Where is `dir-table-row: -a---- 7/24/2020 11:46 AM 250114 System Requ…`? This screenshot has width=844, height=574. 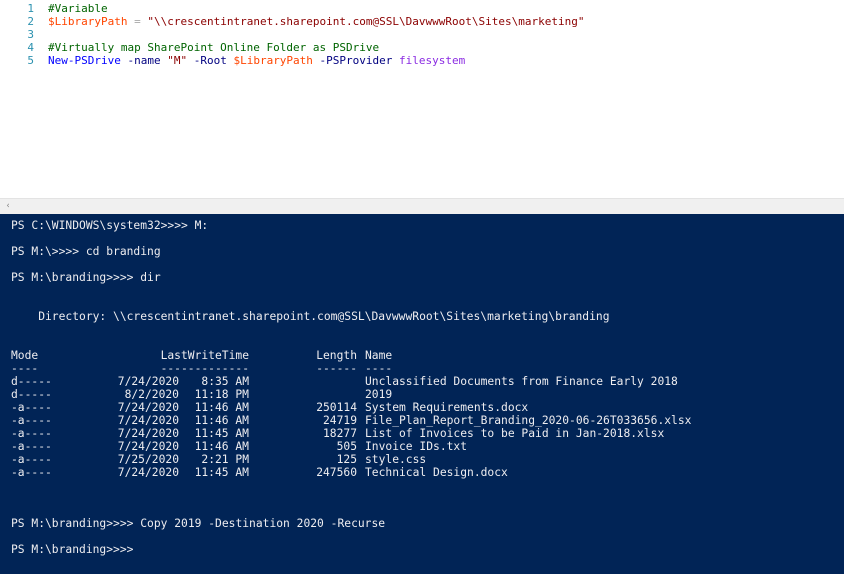 dir-table-row: -a---- 7/24/2020 11:46 AM 250114 System Requ… is located at coordinates (421, 407).